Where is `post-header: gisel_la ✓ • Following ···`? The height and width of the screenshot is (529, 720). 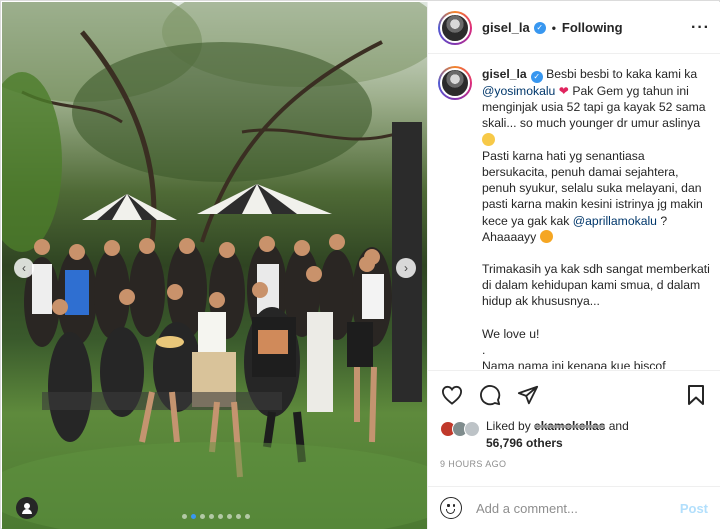
post-header: gisel_la ✓ • Following ··· is located at coordinates (574, 28).